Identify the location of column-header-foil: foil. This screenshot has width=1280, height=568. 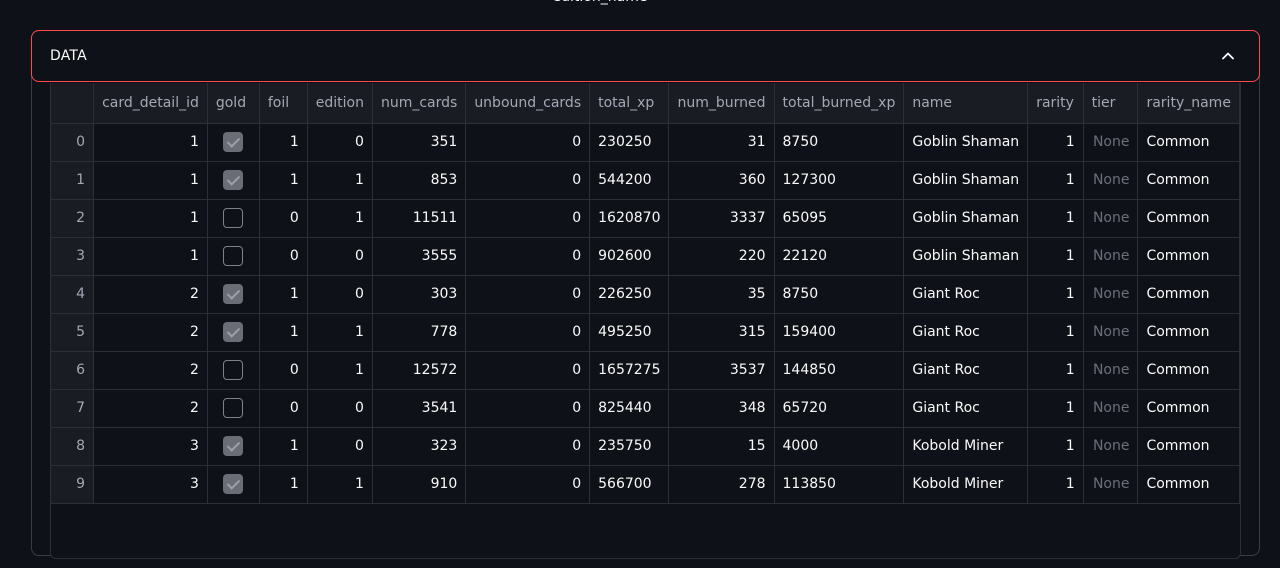
(283, 103).